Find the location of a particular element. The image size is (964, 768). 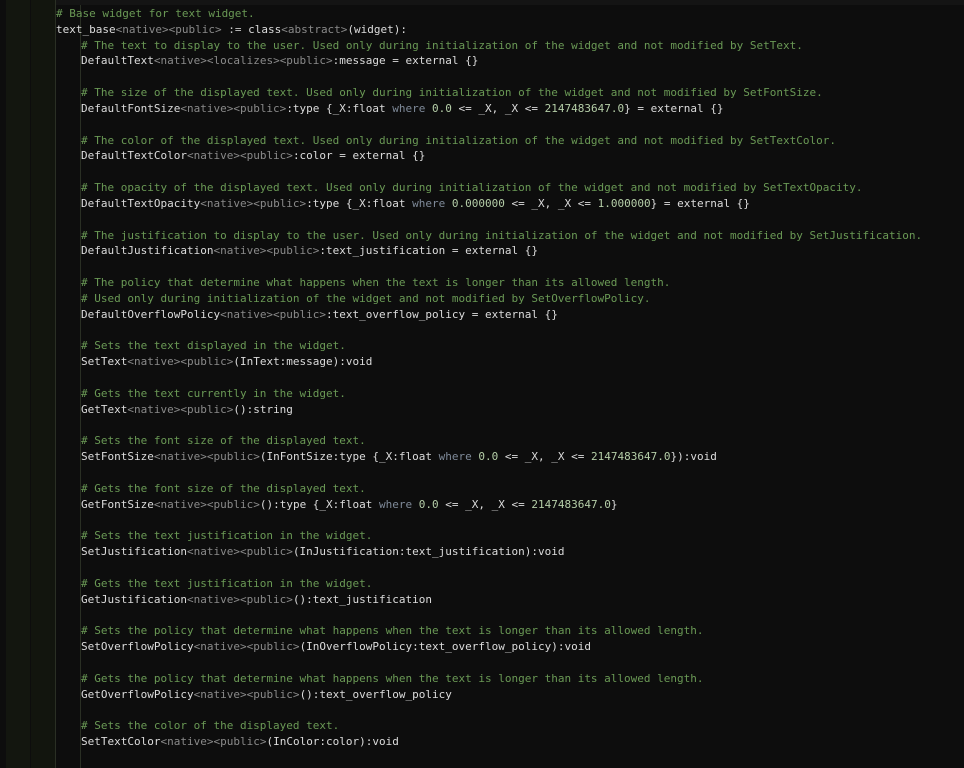

code-line: # Sets the text displayed in the widget. is located at coordinates (482, 346).